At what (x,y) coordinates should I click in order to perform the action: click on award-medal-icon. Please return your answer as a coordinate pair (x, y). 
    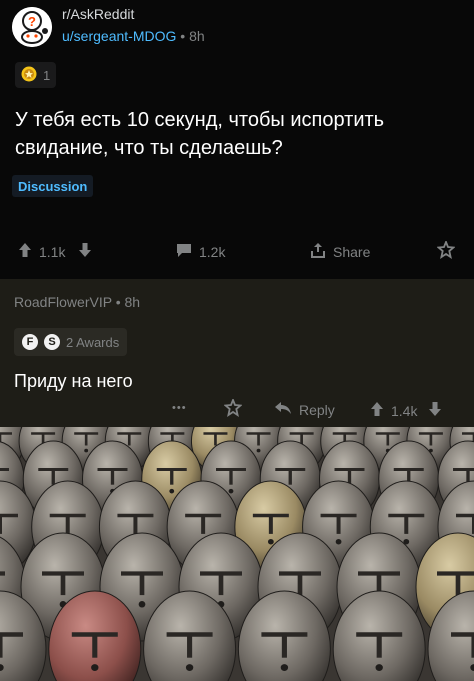
    Looking at the image, I should click on (29, 75).